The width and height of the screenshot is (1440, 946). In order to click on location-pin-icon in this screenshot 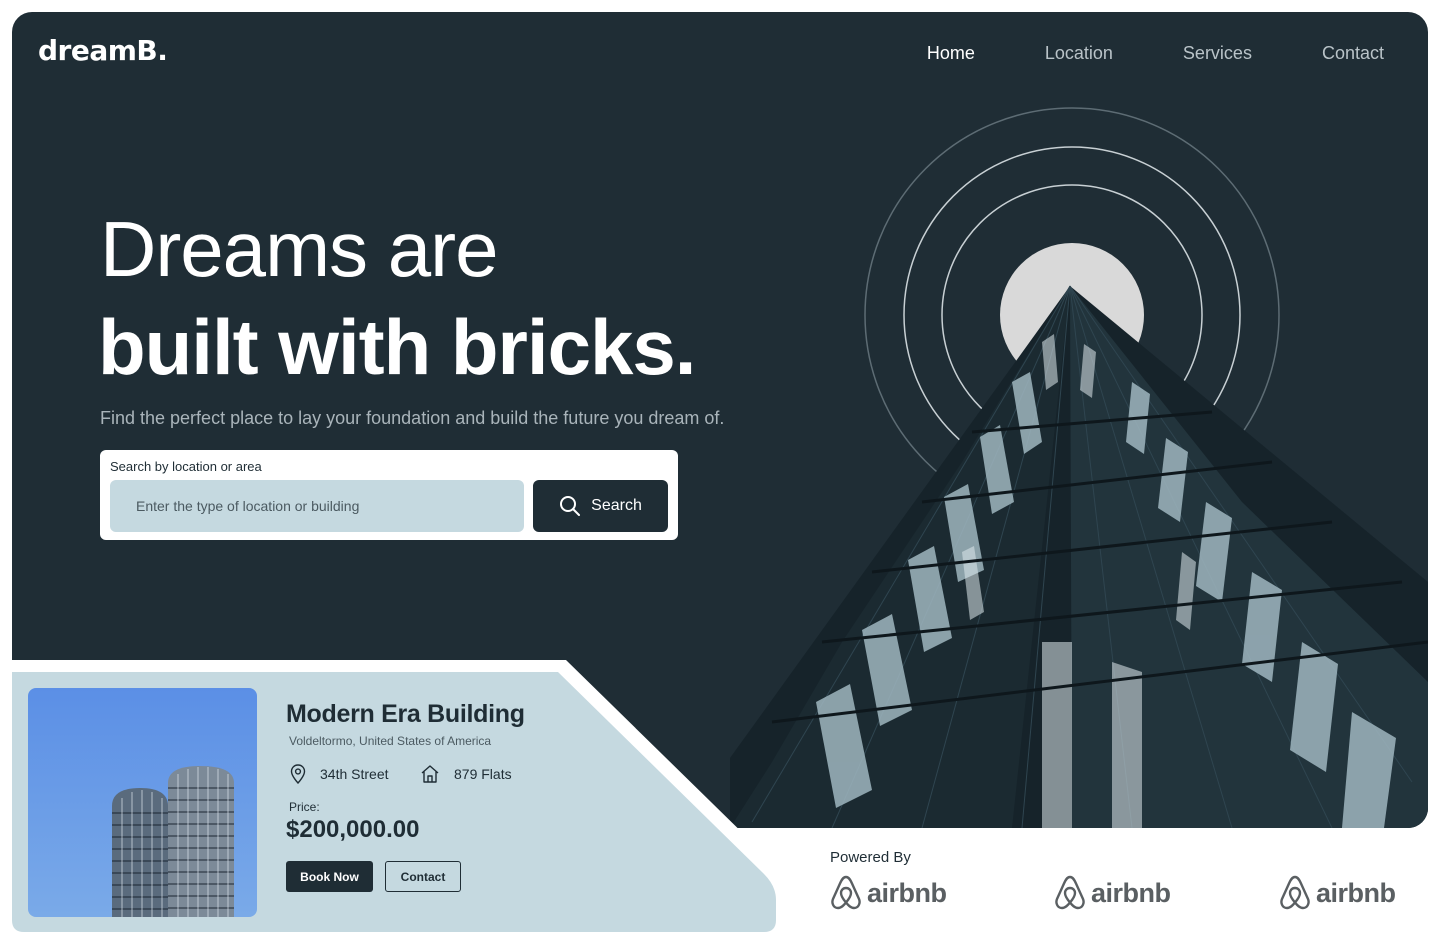, I will do `click(298, 774)`.